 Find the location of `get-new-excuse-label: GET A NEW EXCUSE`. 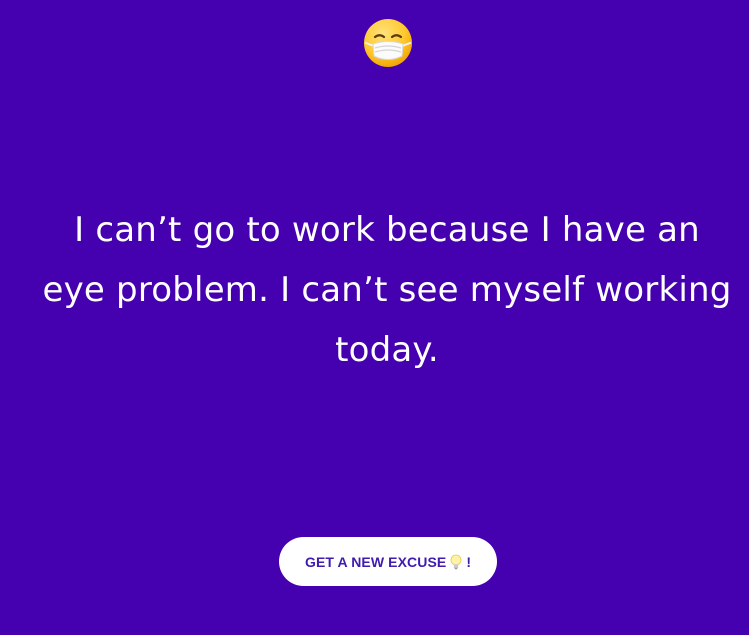

get-new-excuse-label: GET A NEW EXCUSE is located at coordinates (375, 561).